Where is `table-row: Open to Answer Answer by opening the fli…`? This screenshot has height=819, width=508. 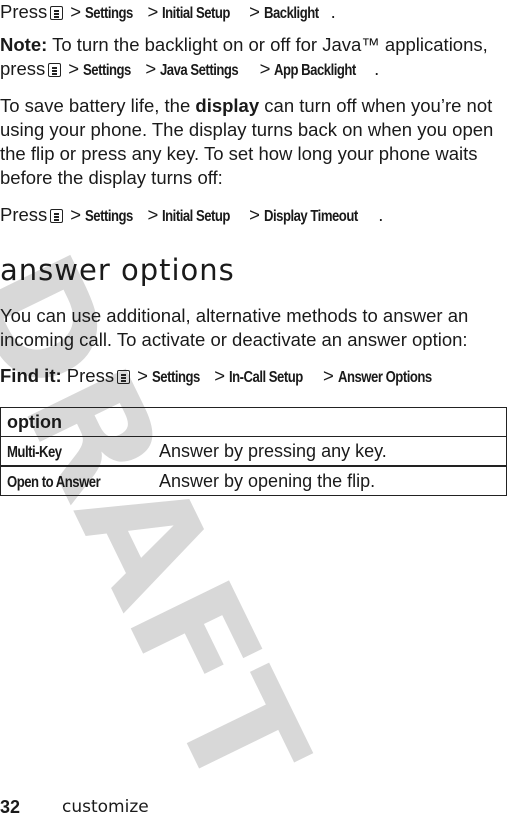 table-row: Open to Answer Answer by opening the fli… is located at coordinates (253, 480).